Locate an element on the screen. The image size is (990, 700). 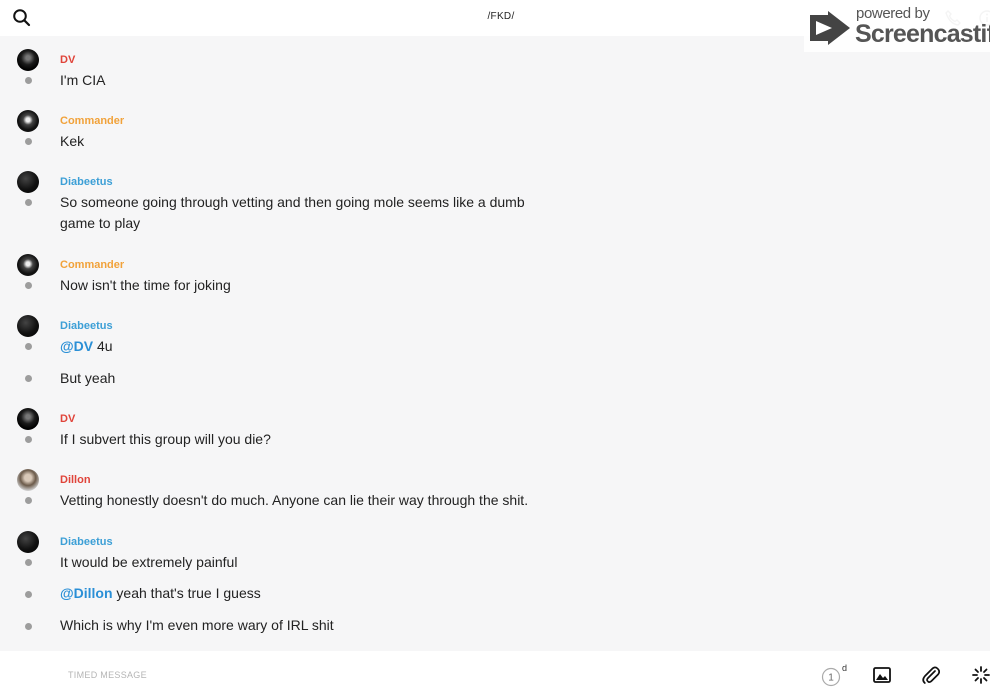
message-text: @Dillon yeah that's true I guess is located at coordinates (305, 593).